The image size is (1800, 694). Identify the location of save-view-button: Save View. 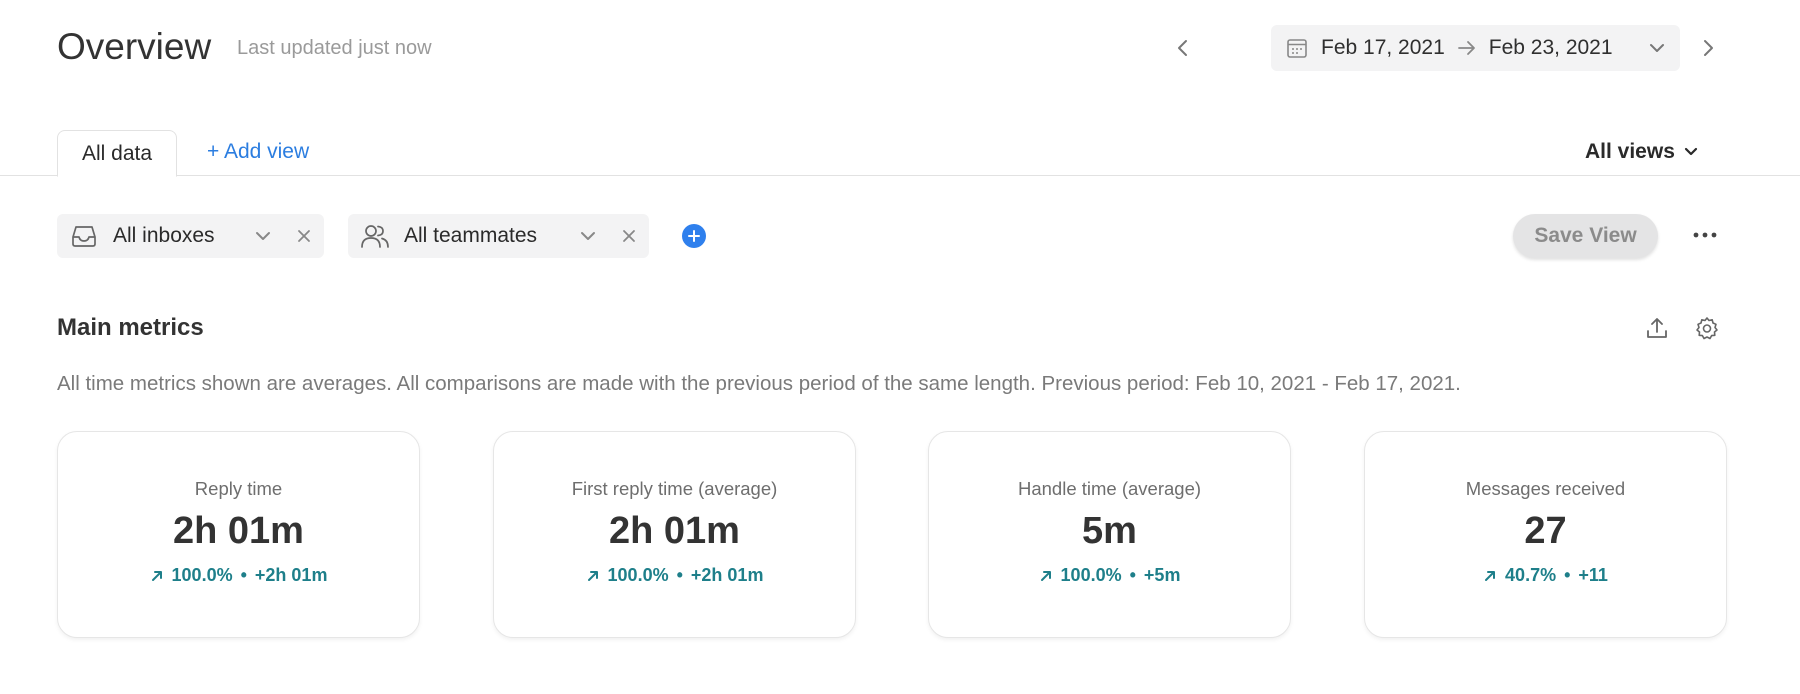
(1585, 236).